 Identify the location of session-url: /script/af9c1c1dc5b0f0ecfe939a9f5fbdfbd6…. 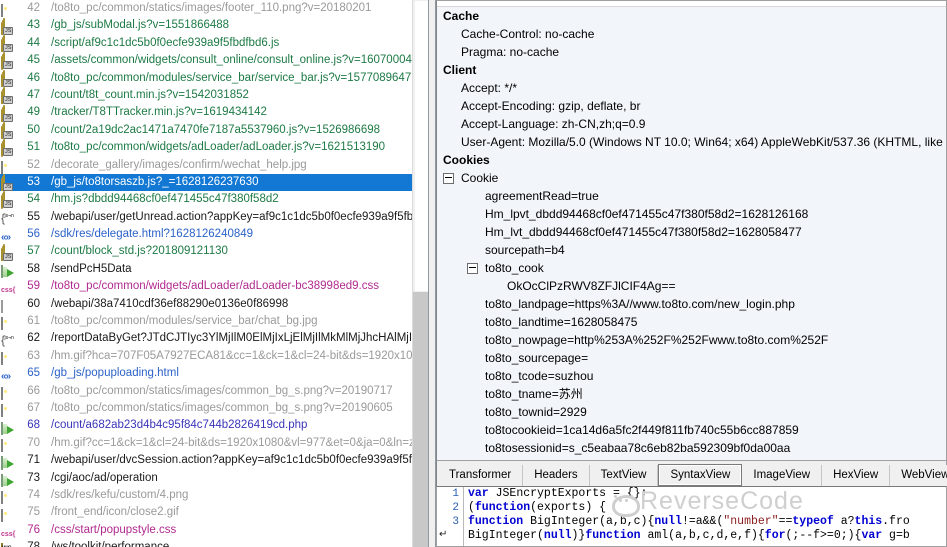
(165, 42).